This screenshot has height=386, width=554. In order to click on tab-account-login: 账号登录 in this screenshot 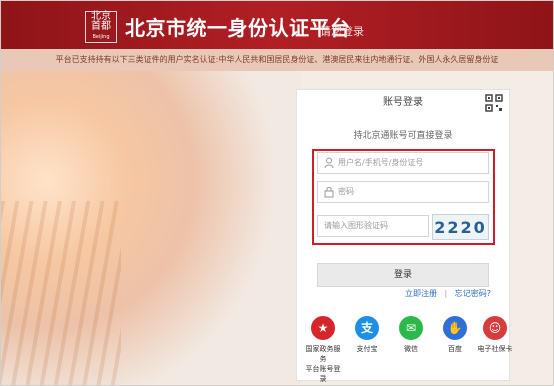, I will do `click(403, 103)`.